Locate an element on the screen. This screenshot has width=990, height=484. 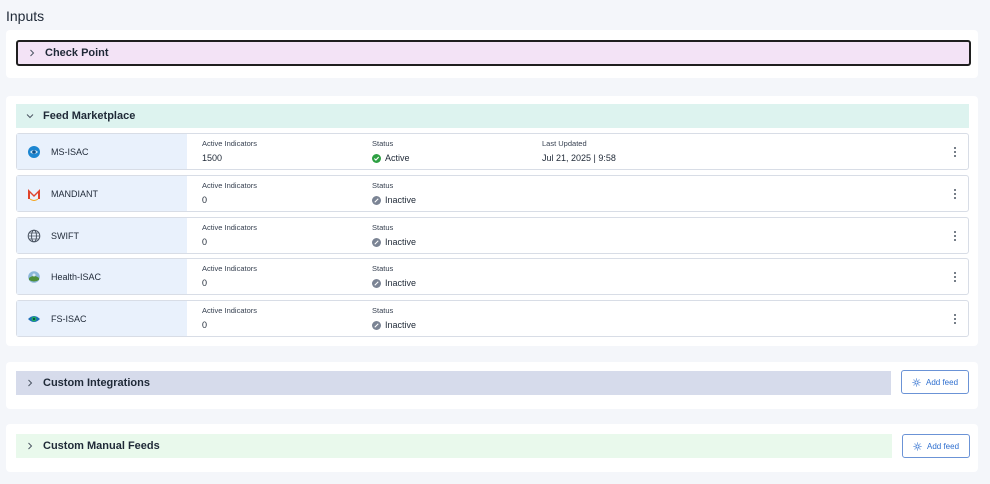
active-indicators-value: 1500 is located at coordinates (212, 158).